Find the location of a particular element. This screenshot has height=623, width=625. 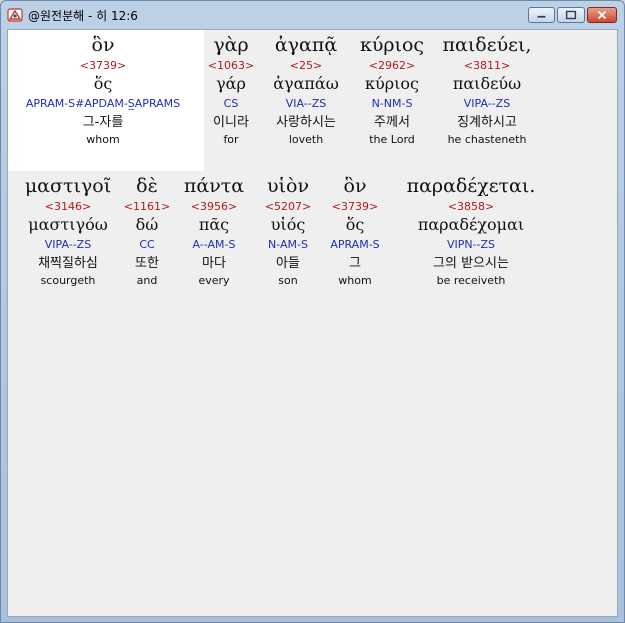

korean-gloss: 그의 받으시는 is located at coordinates (471, 263).